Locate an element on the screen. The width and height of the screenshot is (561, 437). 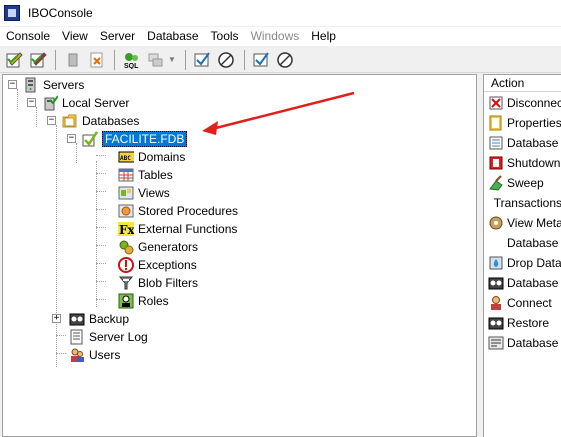
database-stats-icon is located at coordinates (496, 343).